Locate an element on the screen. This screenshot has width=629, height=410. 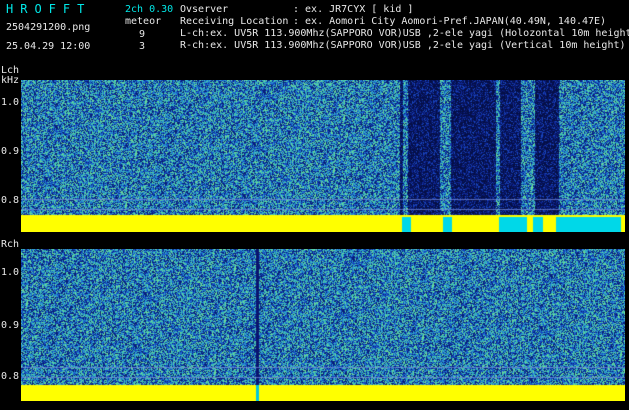
lch-meteor-count: 9 is located at coordinates (142, 34).